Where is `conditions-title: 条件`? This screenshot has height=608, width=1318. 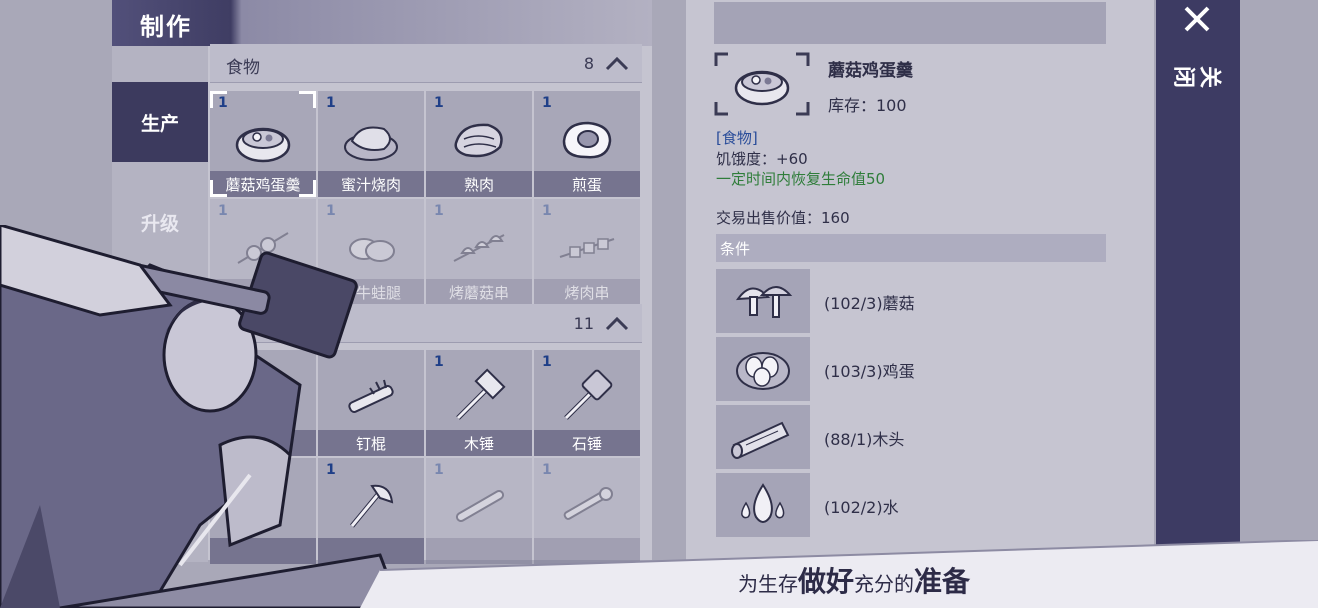 conditions-title: 条件 is located at coordinates (735, 249).